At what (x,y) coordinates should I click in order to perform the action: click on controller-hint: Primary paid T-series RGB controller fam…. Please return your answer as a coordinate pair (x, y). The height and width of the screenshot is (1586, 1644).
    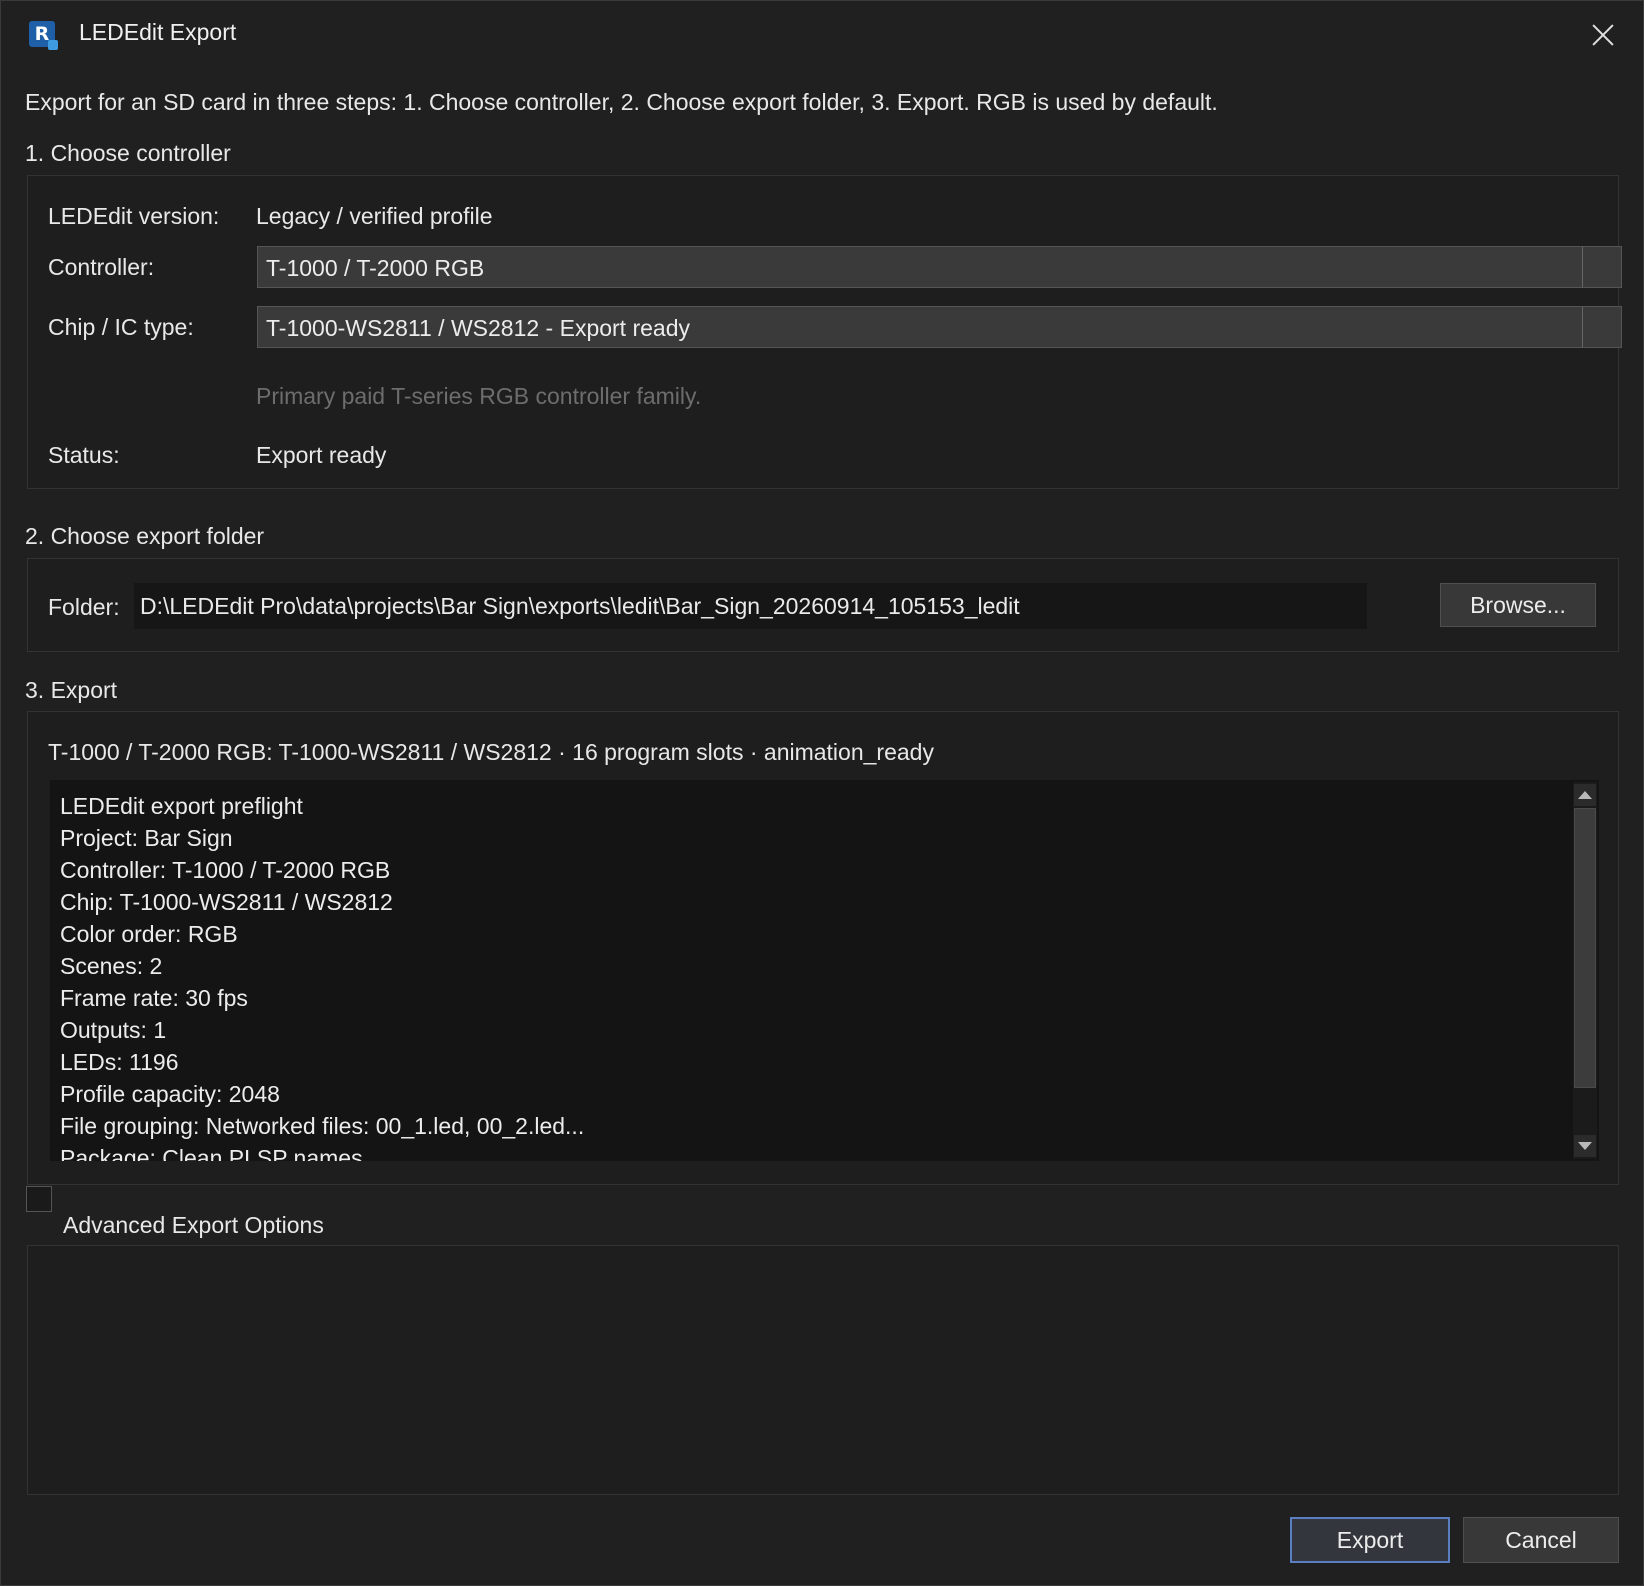
    Looking at the image, I should click on (479, 396).